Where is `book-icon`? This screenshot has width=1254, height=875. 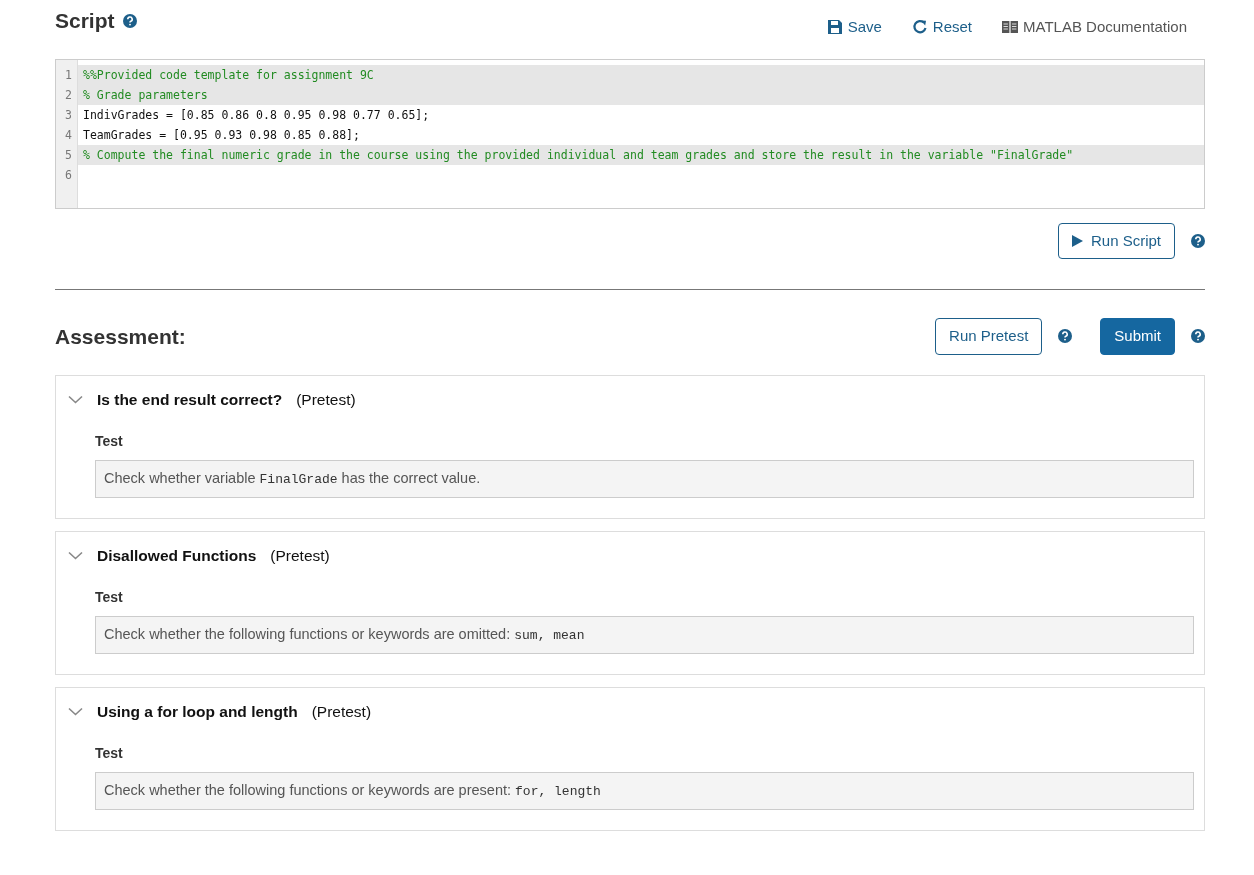
book-icon is located at coordinates (1010, 27).